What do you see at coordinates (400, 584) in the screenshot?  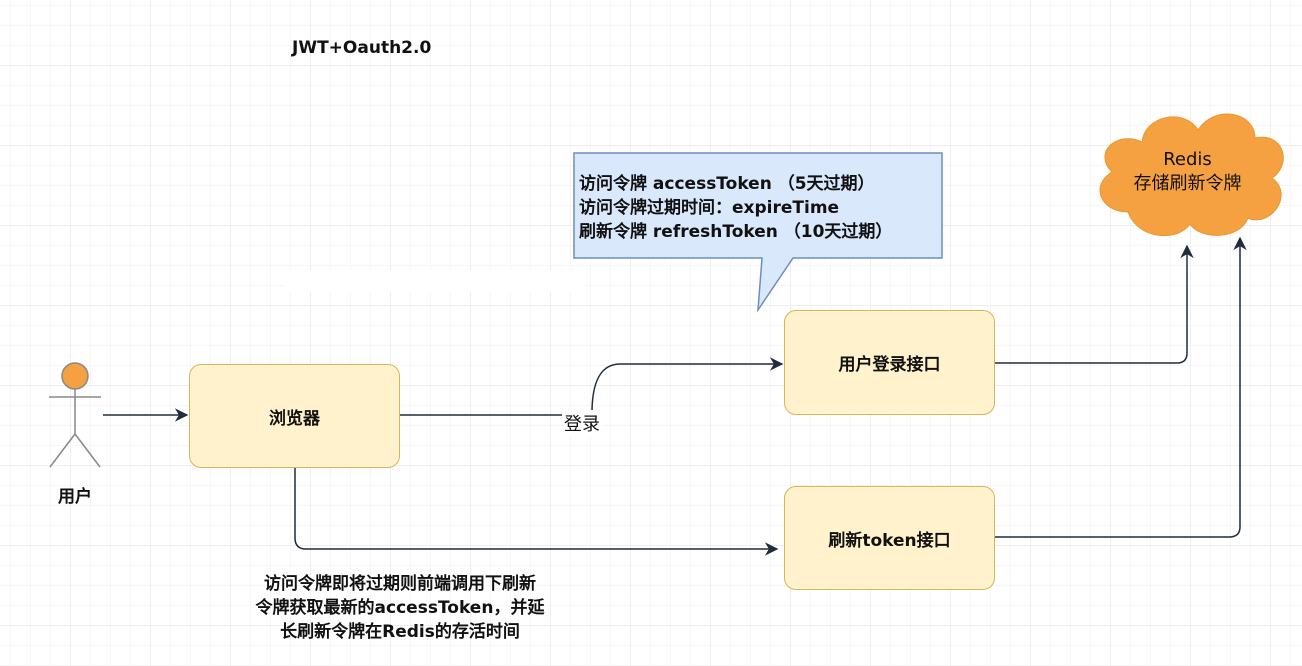 I see `note-line: 访问令牌即将过期则前端调用下刷新` at bounding box center [400, 584].